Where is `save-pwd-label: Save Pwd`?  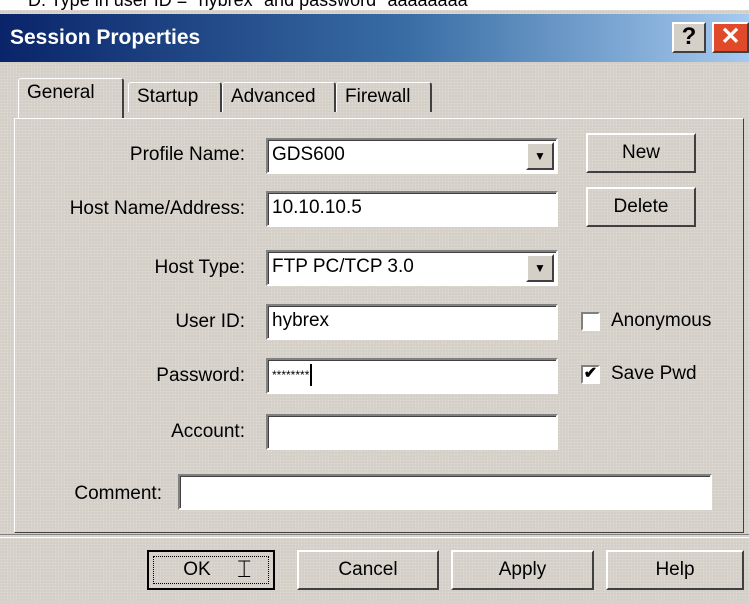
save-pwd-label: Save Pwd is located at coordinates (654, 373).